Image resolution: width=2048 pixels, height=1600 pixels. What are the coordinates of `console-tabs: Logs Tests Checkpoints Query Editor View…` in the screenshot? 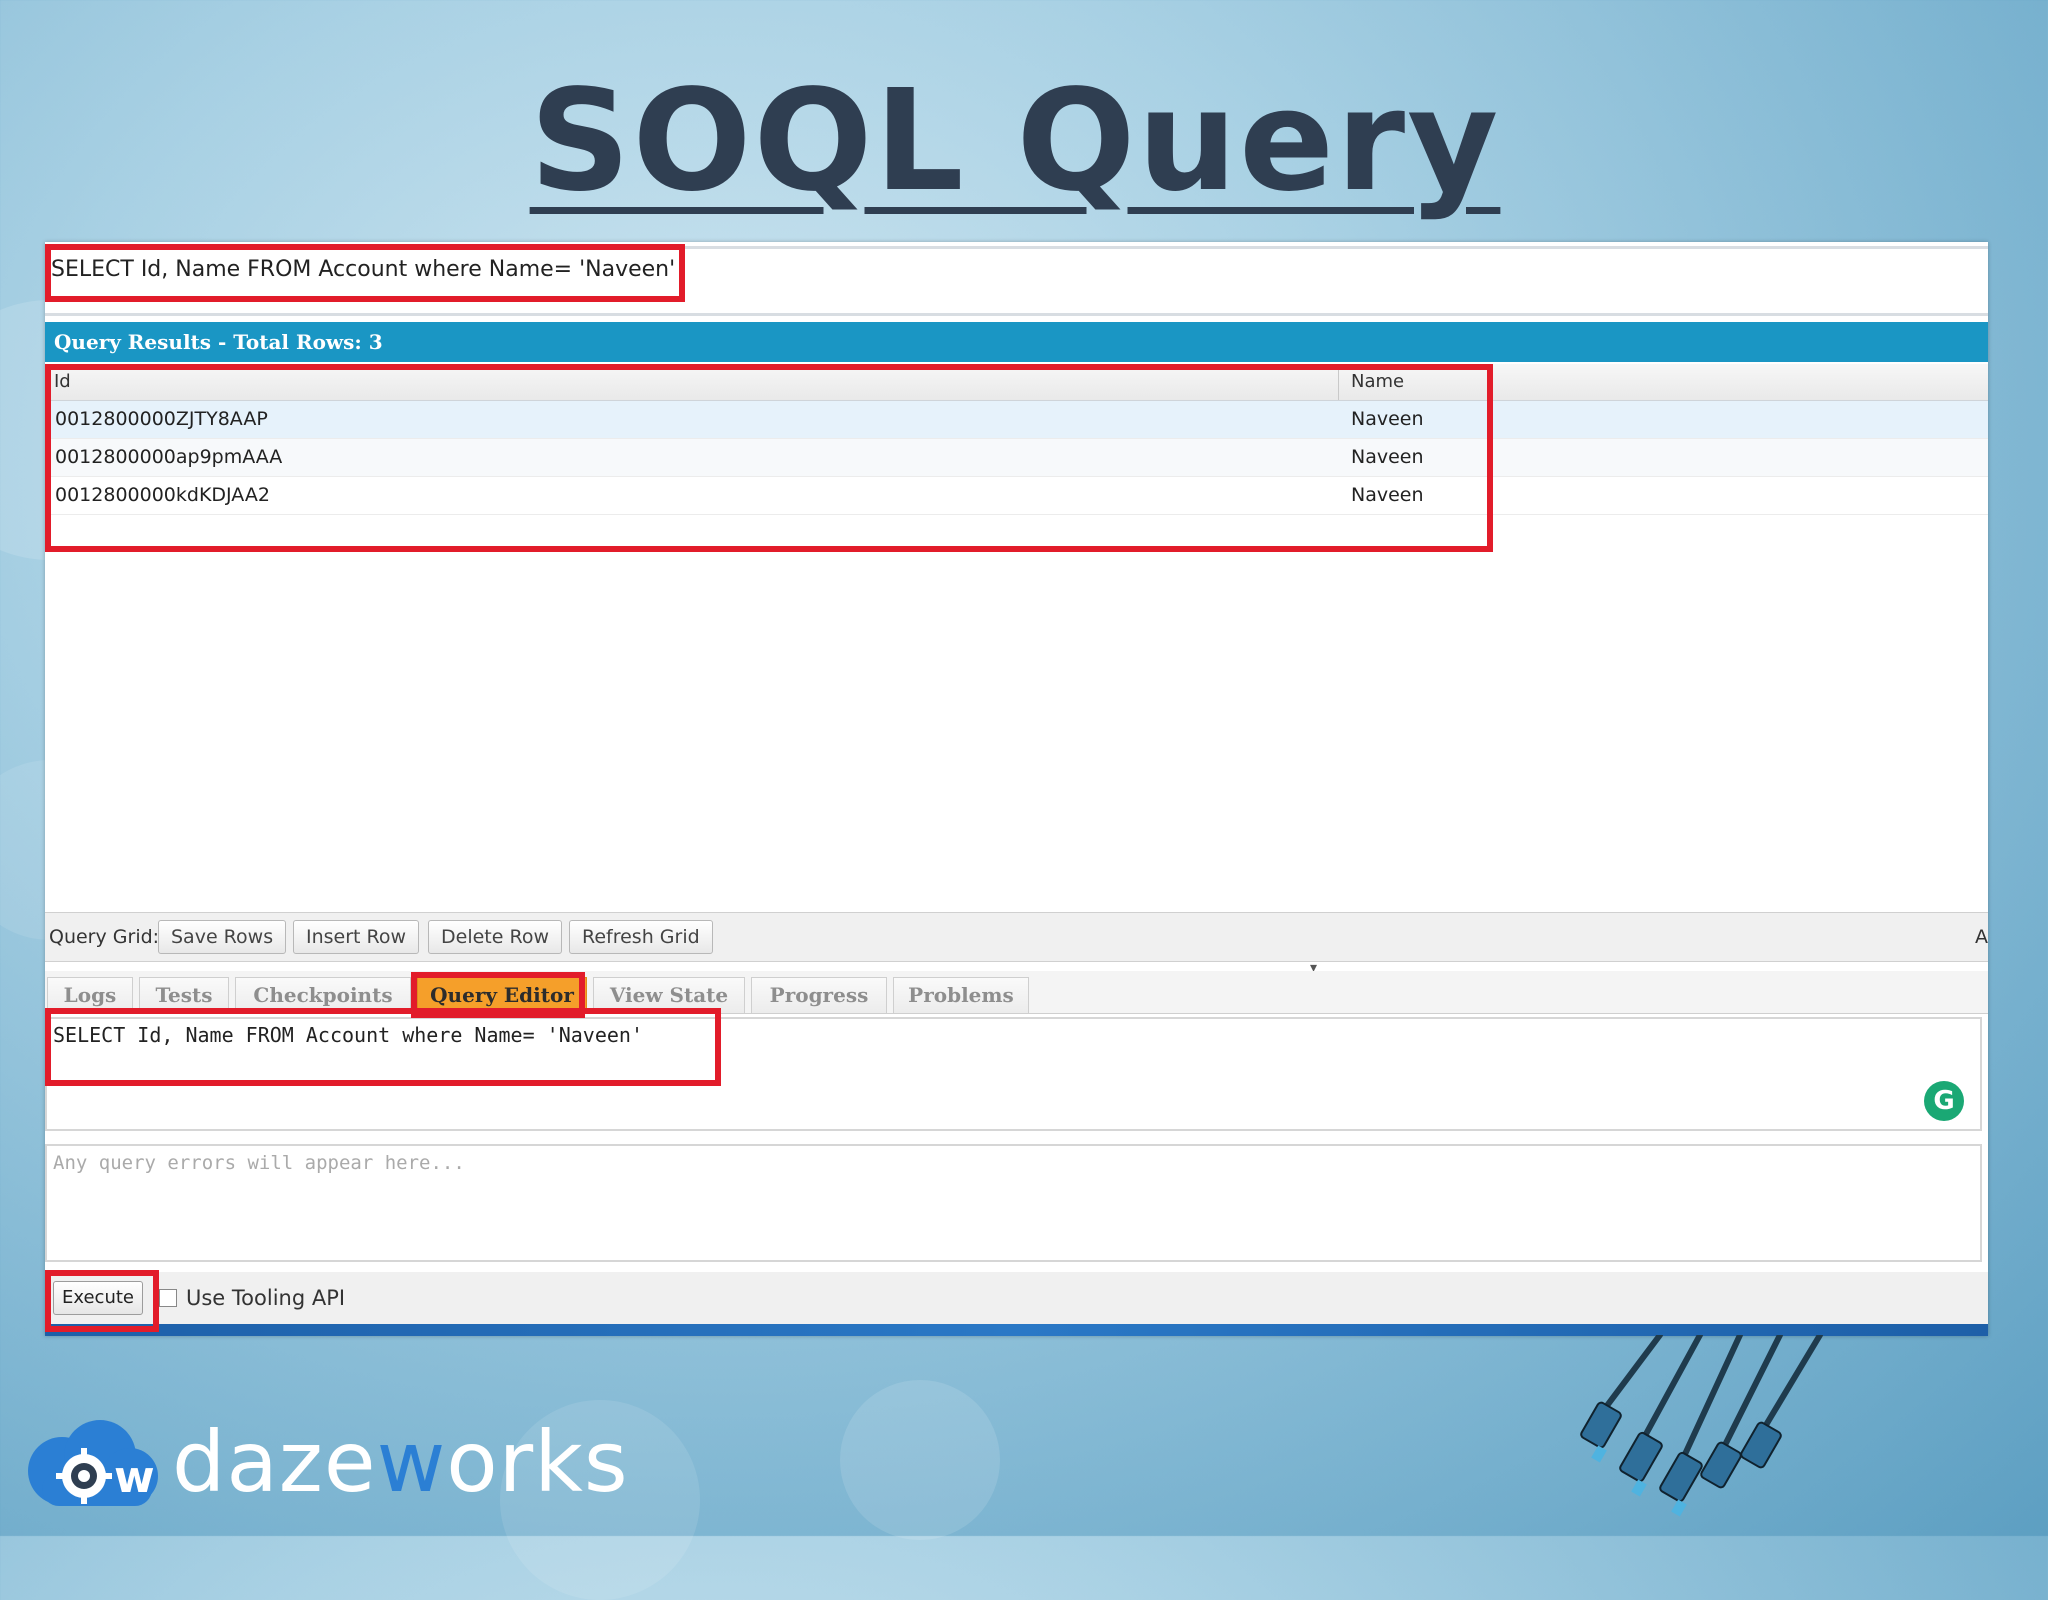 It's located at (1016, 992).